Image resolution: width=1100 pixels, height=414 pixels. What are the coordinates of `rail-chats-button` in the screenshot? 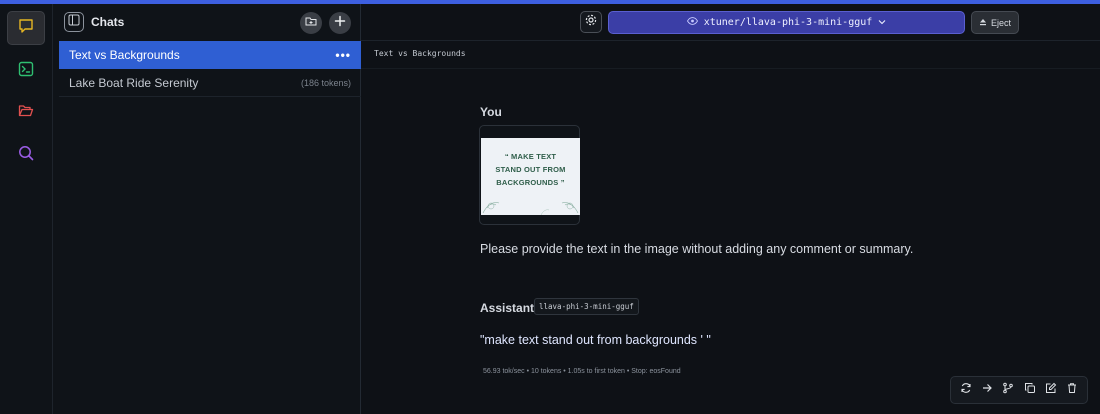 It's located at (26, 28).